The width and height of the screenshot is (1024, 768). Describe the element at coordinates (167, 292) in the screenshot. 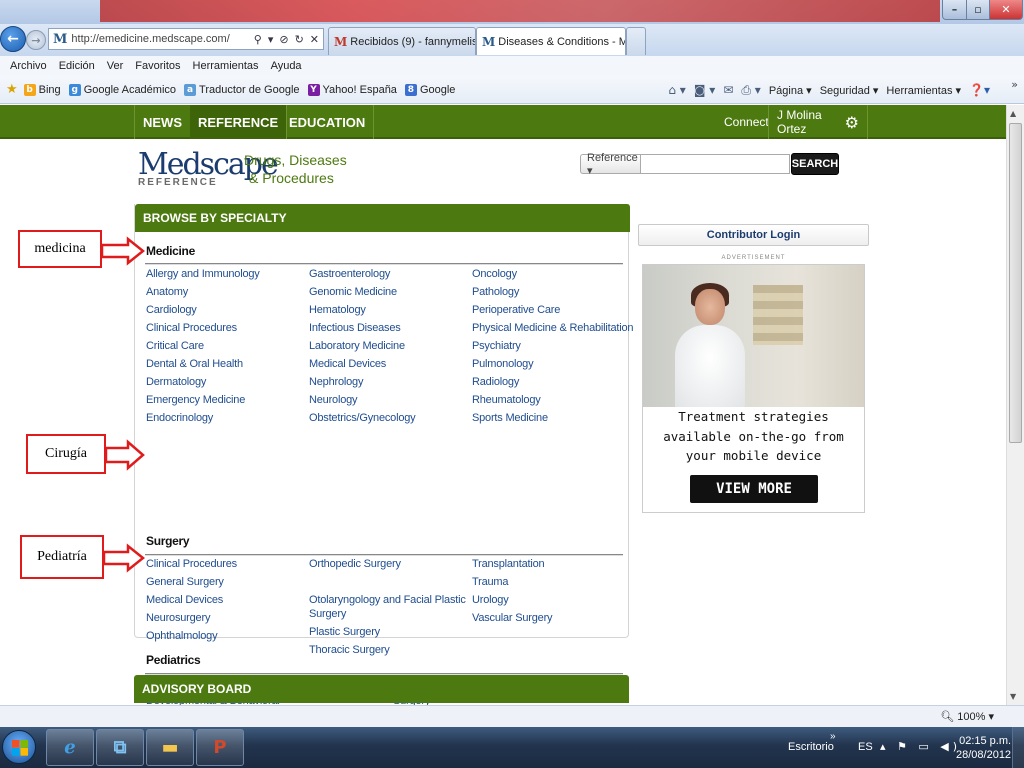

I see `specialty-link: Anatomy` at that location.